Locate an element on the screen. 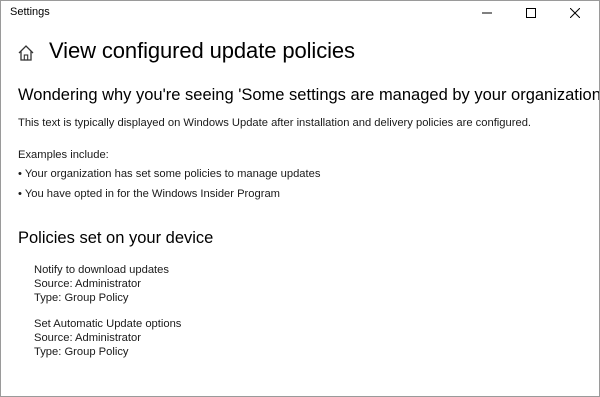 This screenshot has width=600, height=397. close-button is located at coordinates (575, 13).